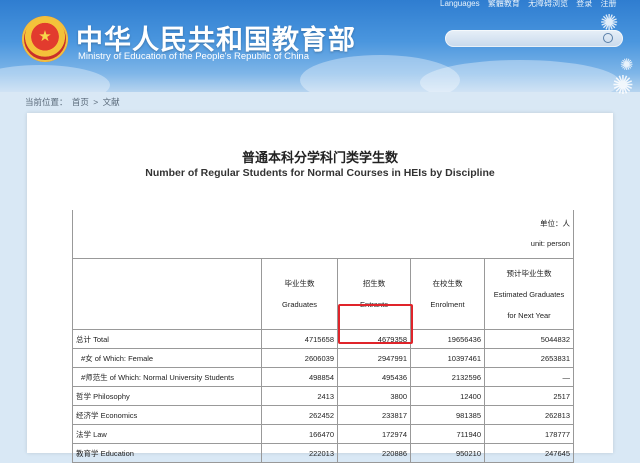 The height and width of the screenshot is (463, 640). Describe the element at coordinates (167, 339) in the screenshot. I see `row-label: 总计 Total` at that location.